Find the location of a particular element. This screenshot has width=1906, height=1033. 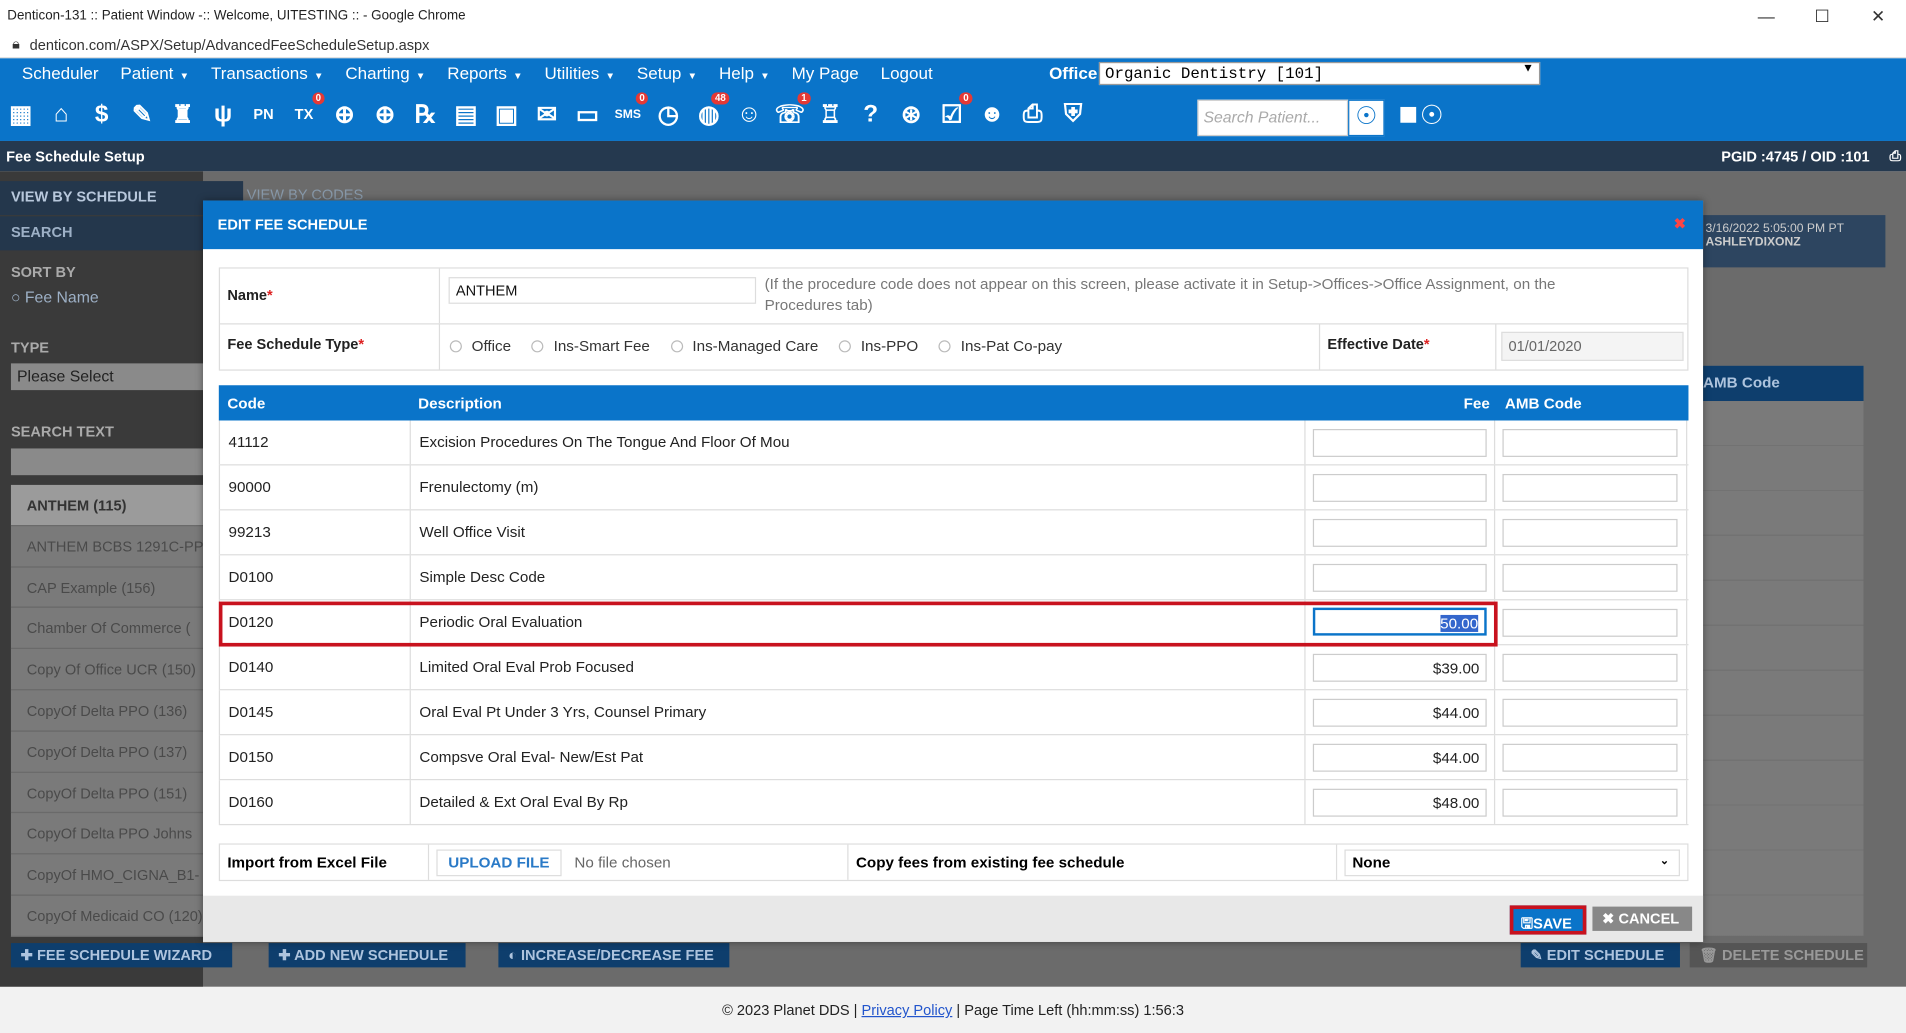

menu-item: Logout is located at coordinates (905, 72).